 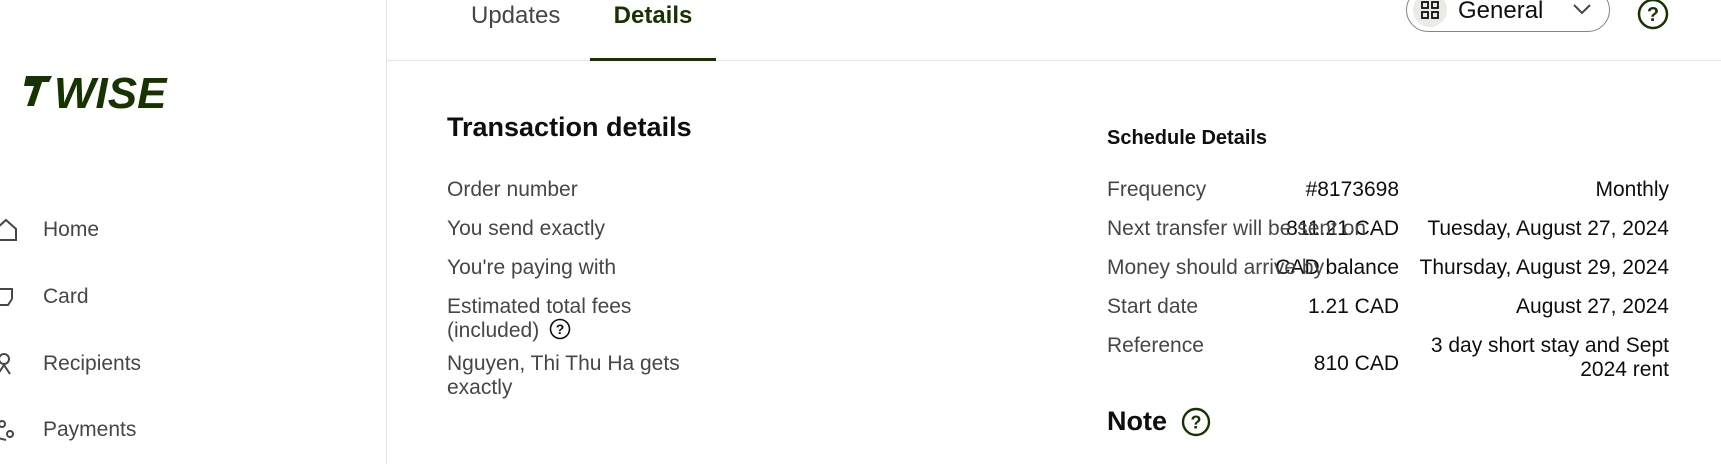 I want to click on sidebar-item-card: Card, so click(x=190, y=297).